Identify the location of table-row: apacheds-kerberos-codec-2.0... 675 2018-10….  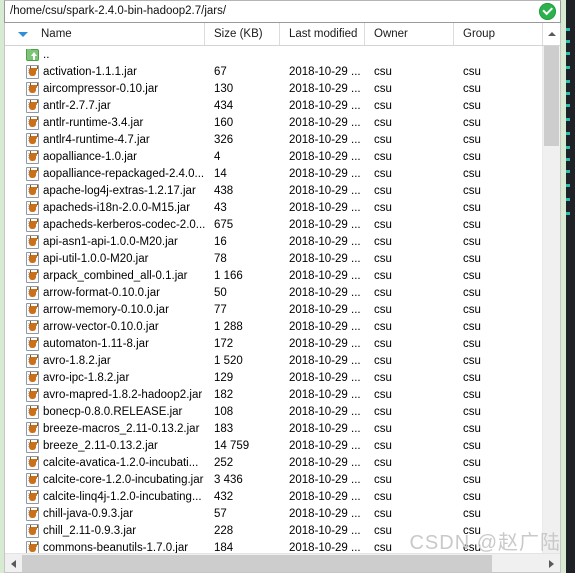
(273, 224).